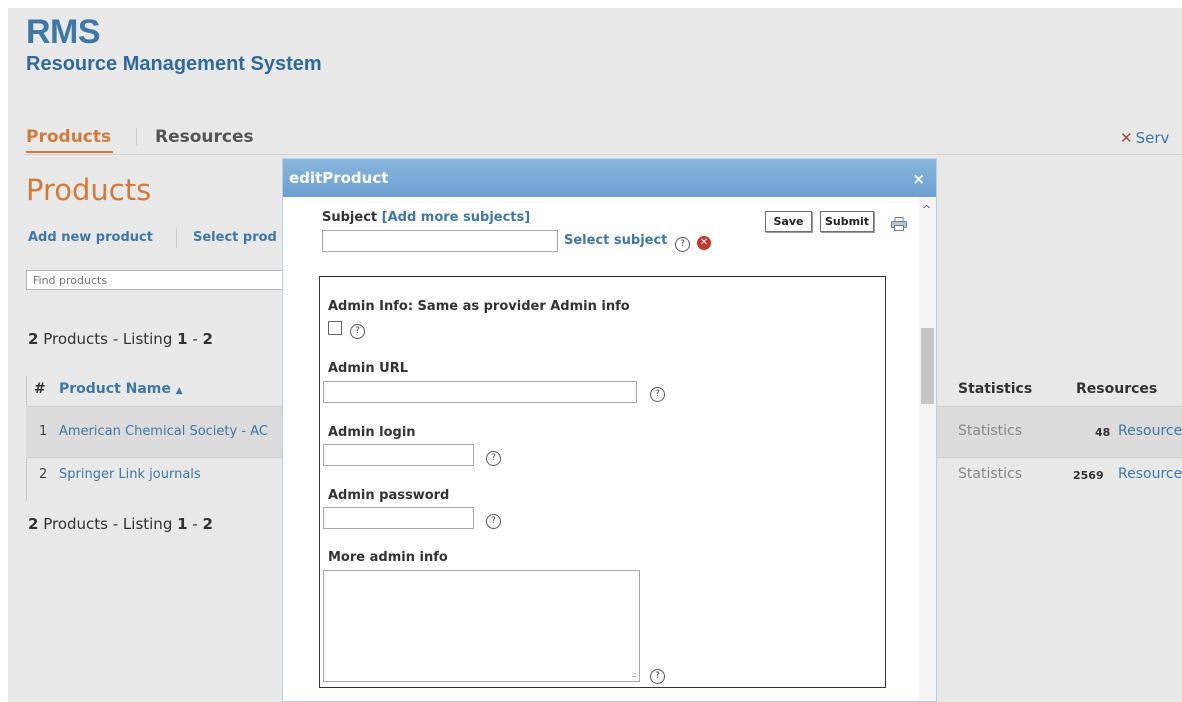  Describe the element at coordinates (481, 626) in the screenshot. I see `more-admin-info-textarea: .::` at that location.